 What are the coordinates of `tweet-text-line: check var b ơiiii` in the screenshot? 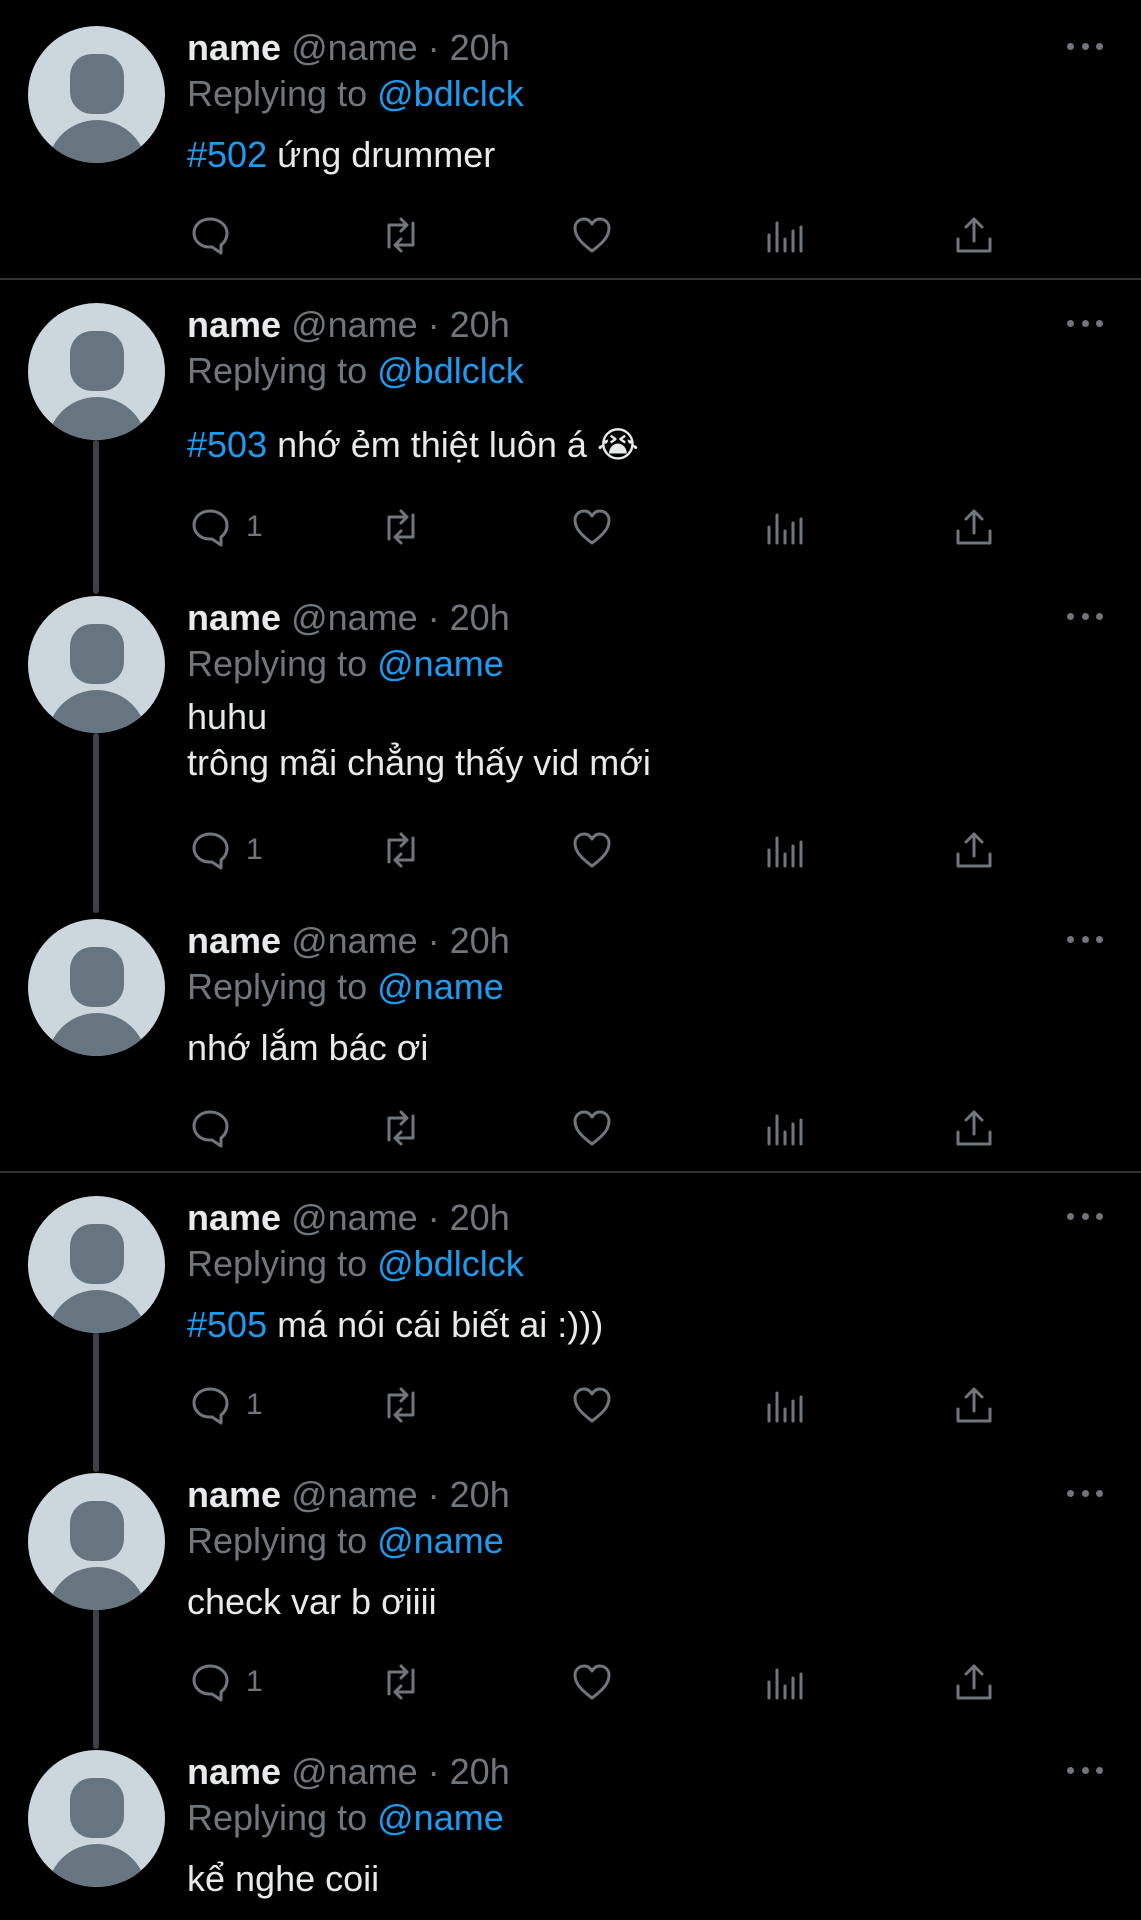 It's located at (312, 1601).